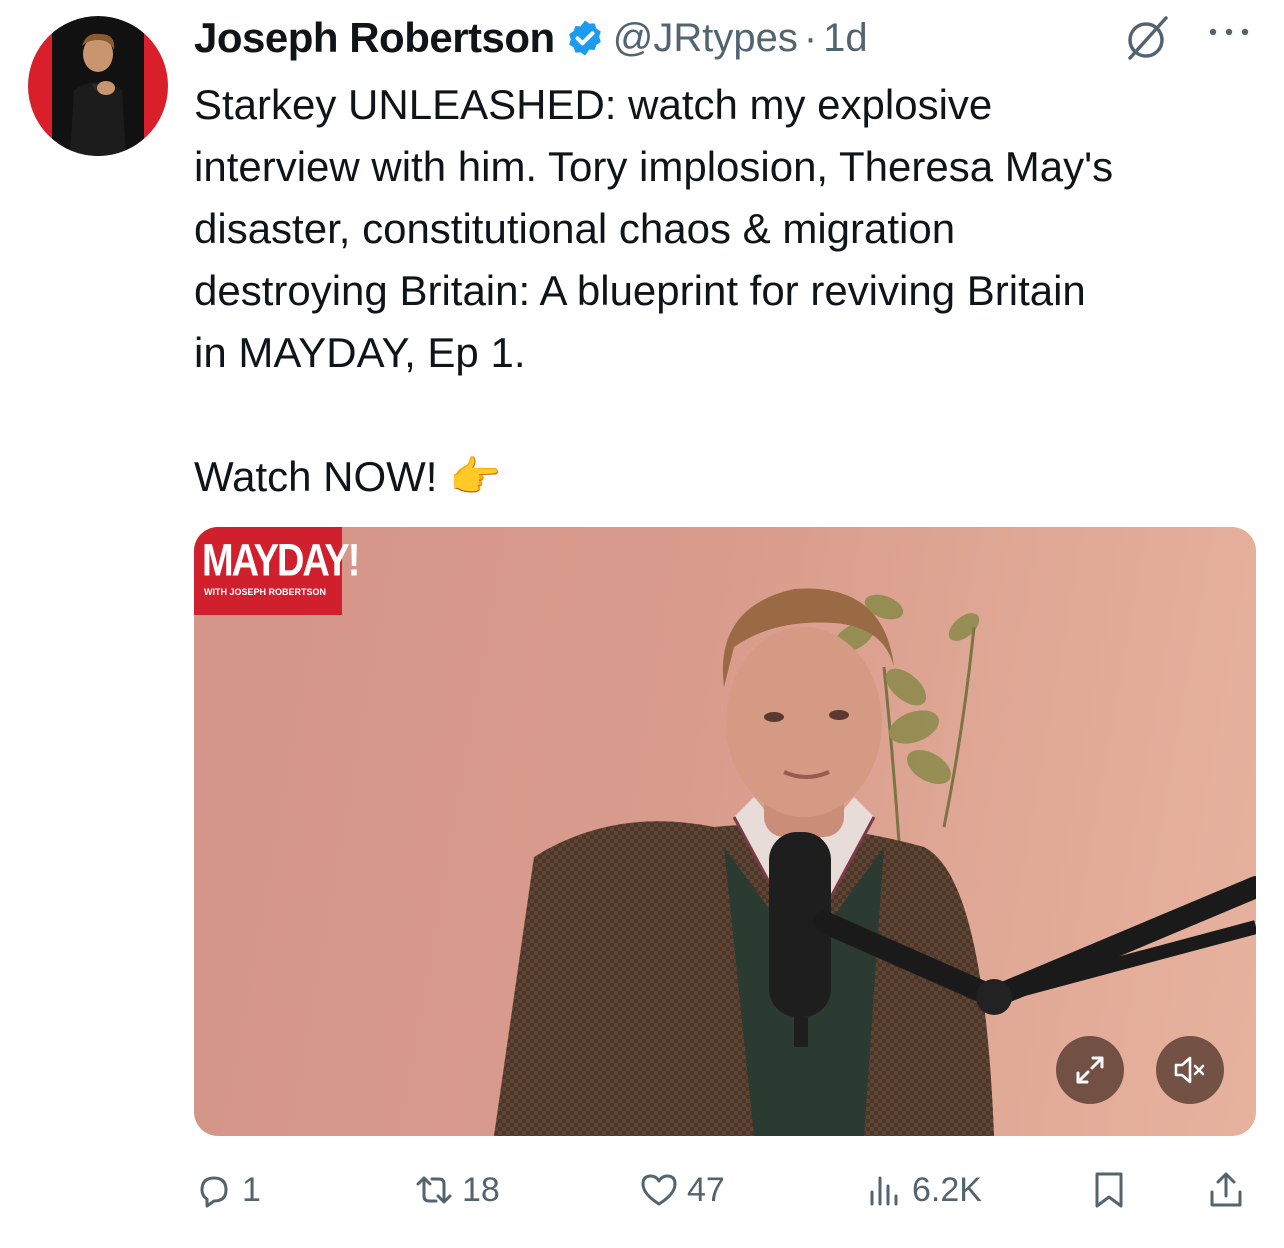 The height and width of the screenshot is (1248, 1284). What do you see at coordinates (214, 1192) in the screenshot?
I see `reply-icon` at bounding box center [214, 1192].